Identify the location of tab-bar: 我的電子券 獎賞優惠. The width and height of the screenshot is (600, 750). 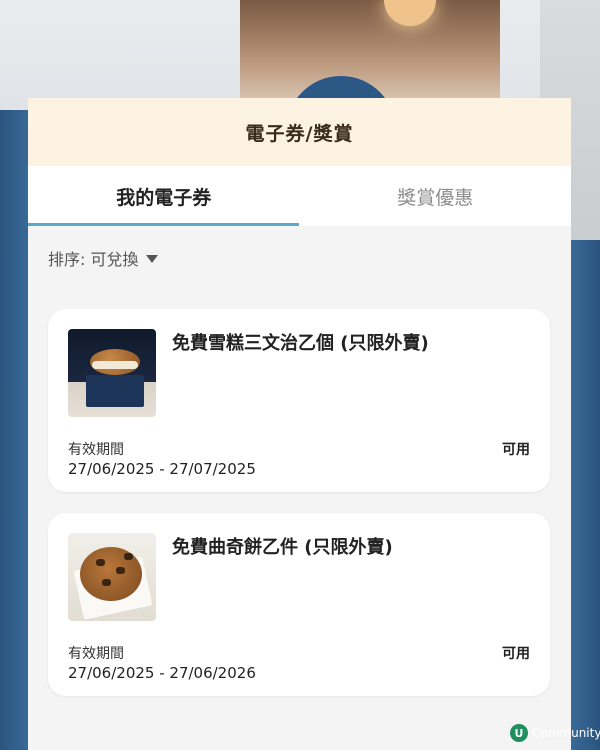
(299, 196).